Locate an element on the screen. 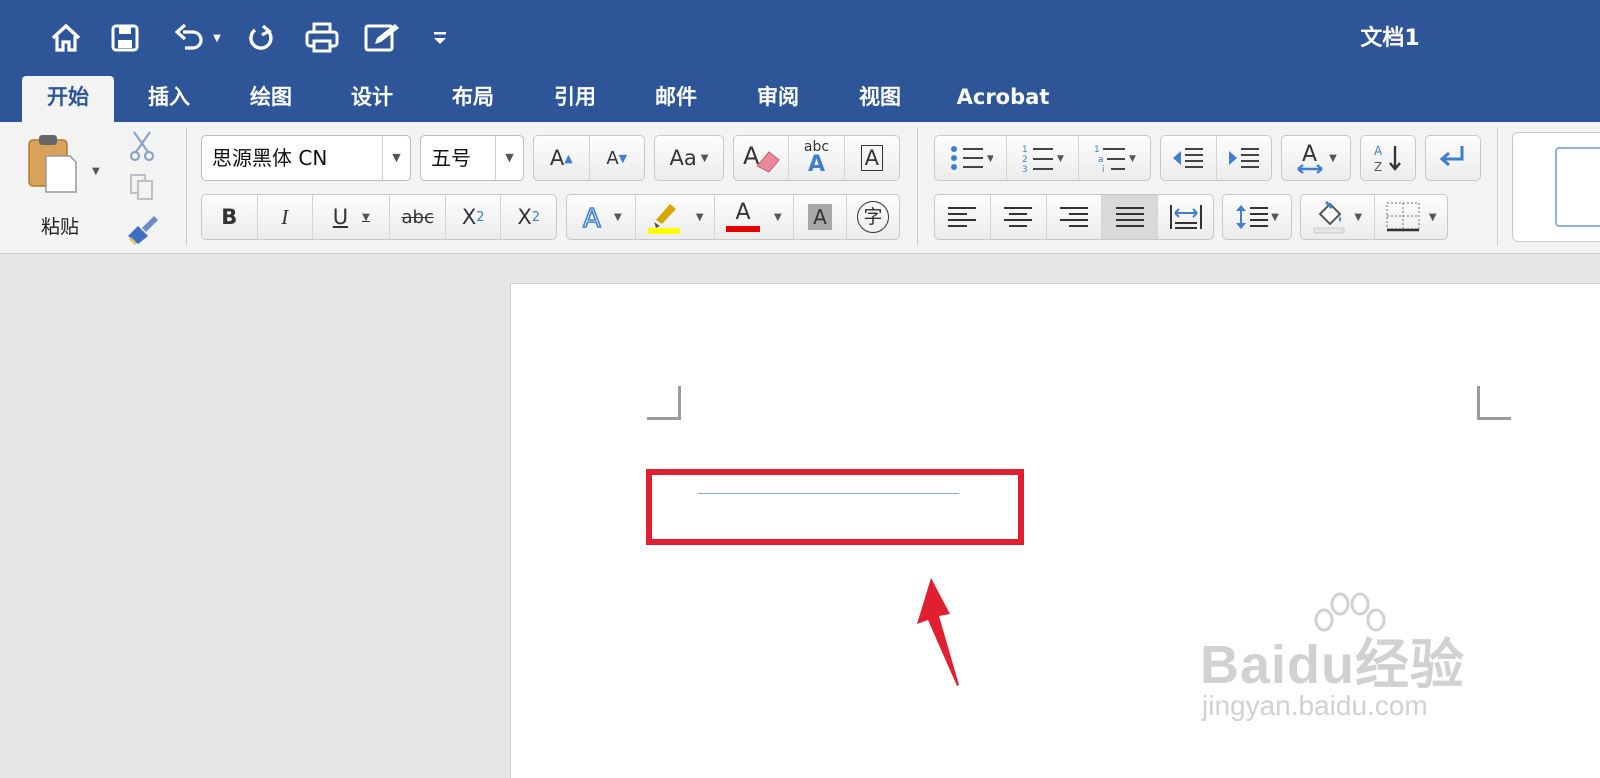 Image resolution: width=1600 pixels, height=778 pixels. strikethrough-button: abc is located at coordinates (418, 217).